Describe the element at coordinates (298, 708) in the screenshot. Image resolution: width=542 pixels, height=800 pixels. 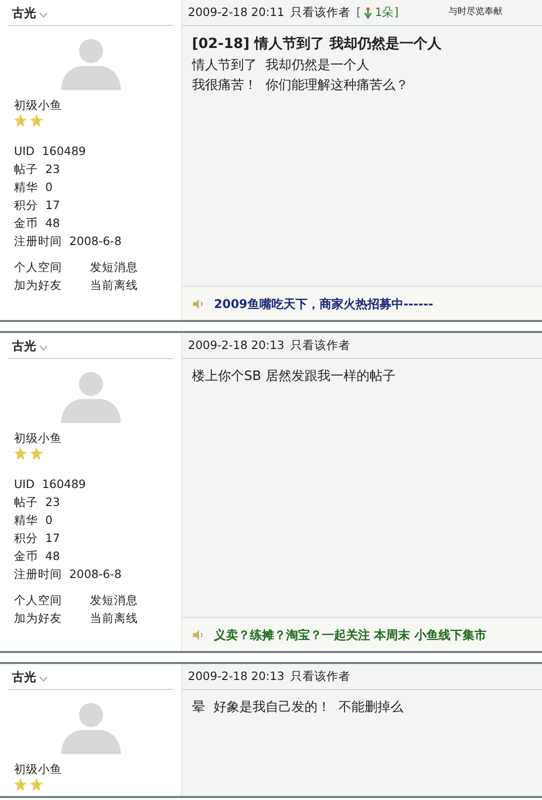
I see `post-text: 晕 好象是我自己发的！ 不能删掉么` at that location.